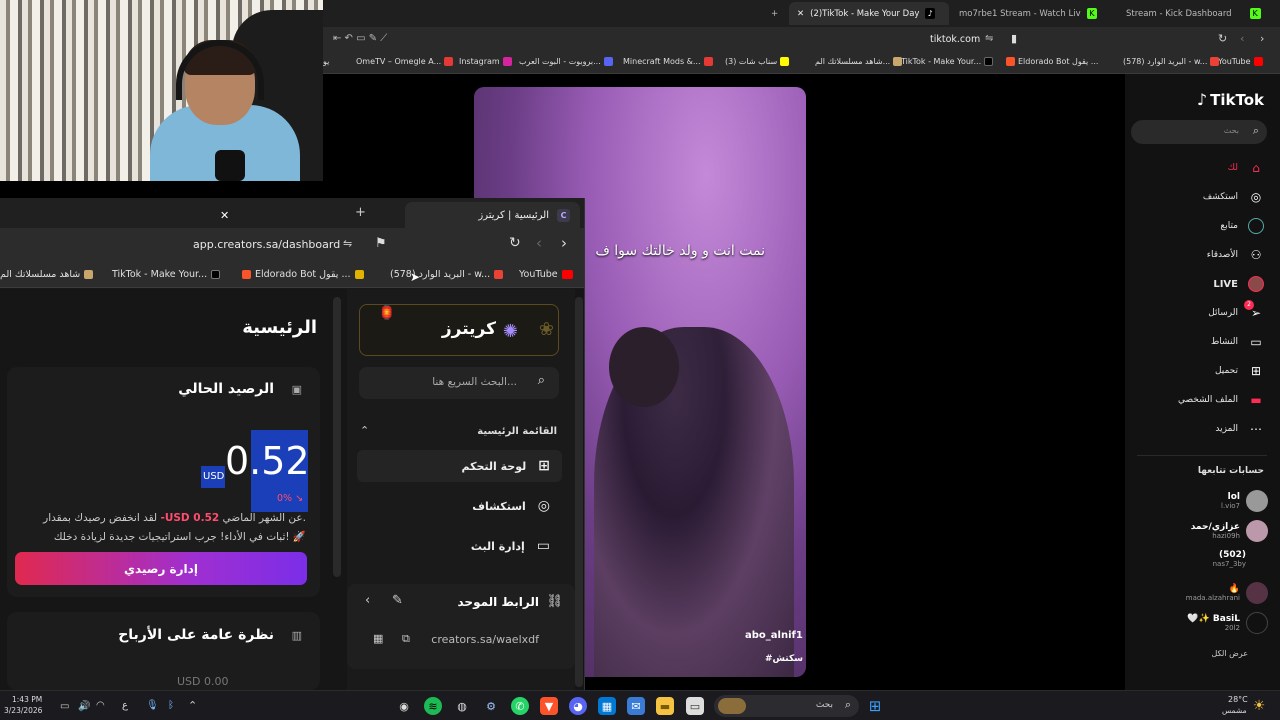 The width and height of the screenshot is (1280, 720). I want to click on app-mail-icon: ✉, so click(636, 706).